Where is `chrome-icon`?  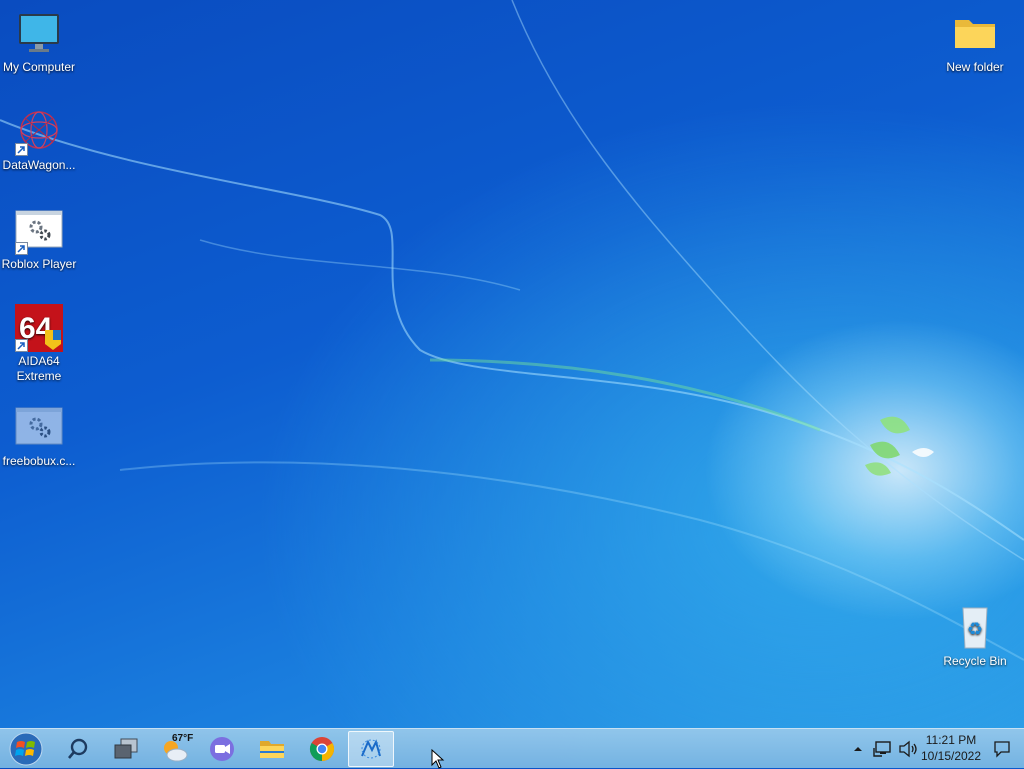
chrome-icon is located at coordinates (322, 749).